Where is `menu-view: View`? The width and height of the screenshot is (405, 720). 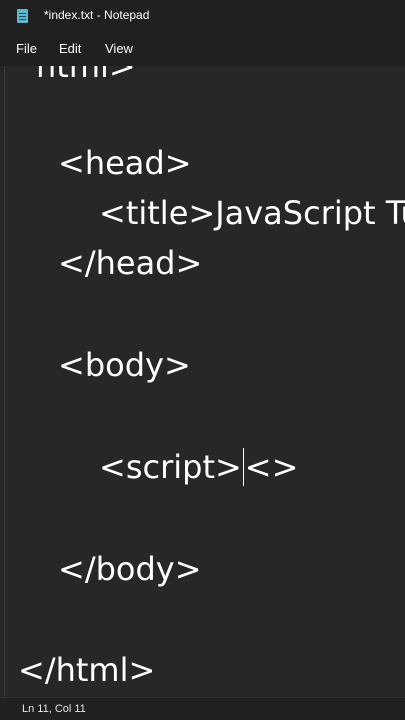 menu-view: View is located at coordinates (119, 48).